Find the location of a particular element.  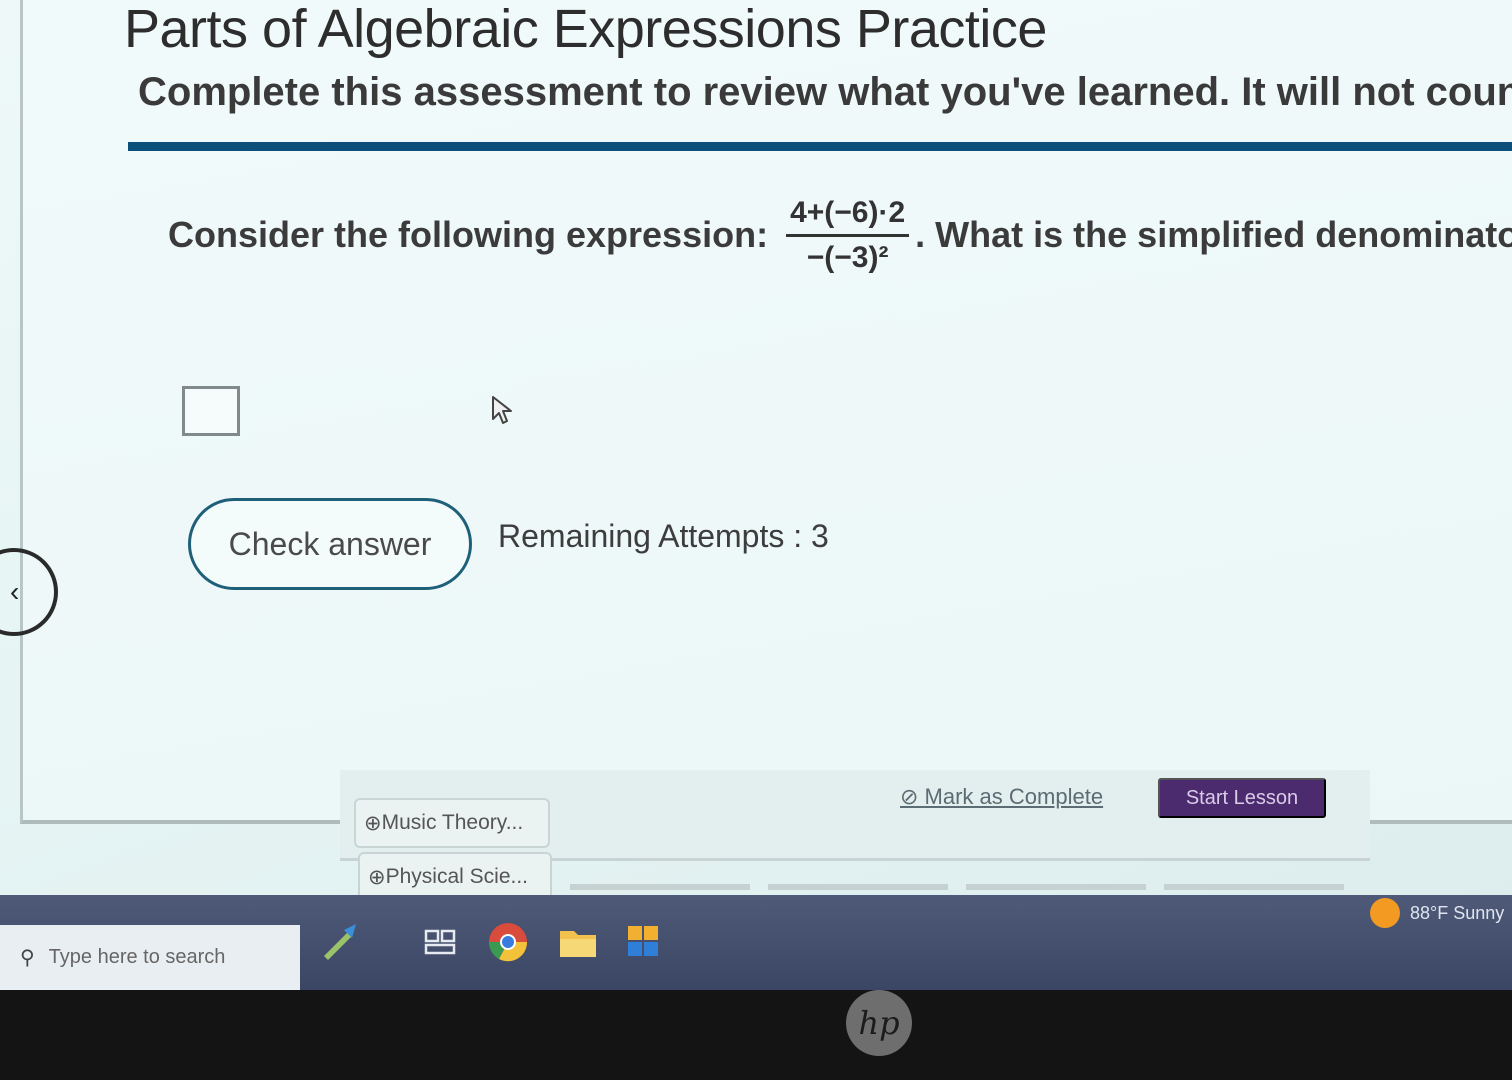

start-lesson-button: Start Lesson is located at coordinates (1242, 798).